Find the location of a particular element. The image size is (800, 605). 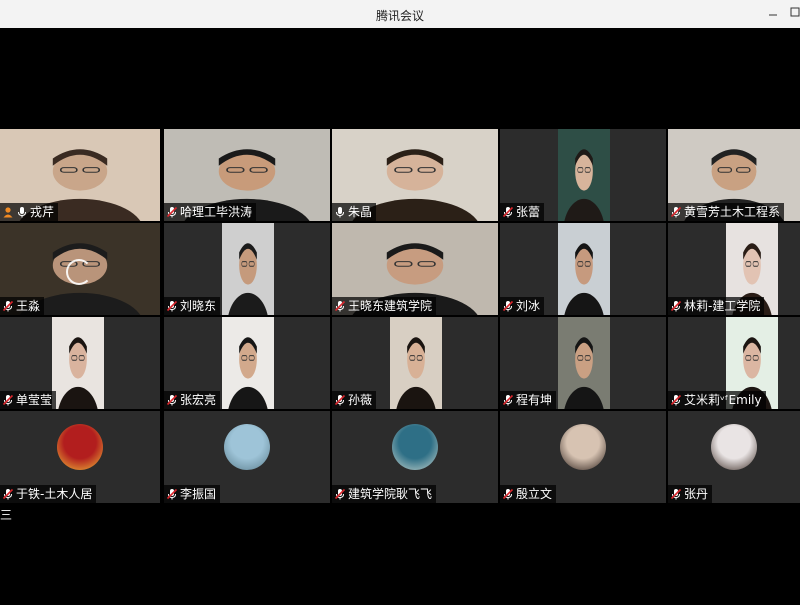

participant-name: 李振国 is located at coordinates (198, 494).